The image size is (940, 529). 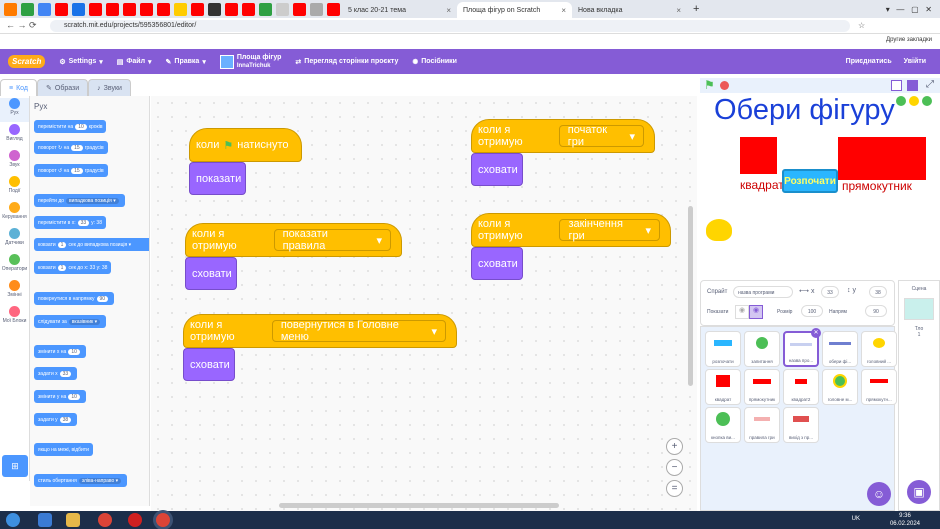 What do you see at coordinates (709, 85) in the screenshot?
I see `green-flag-icon: ⚑` at bounding box center [709, 85].